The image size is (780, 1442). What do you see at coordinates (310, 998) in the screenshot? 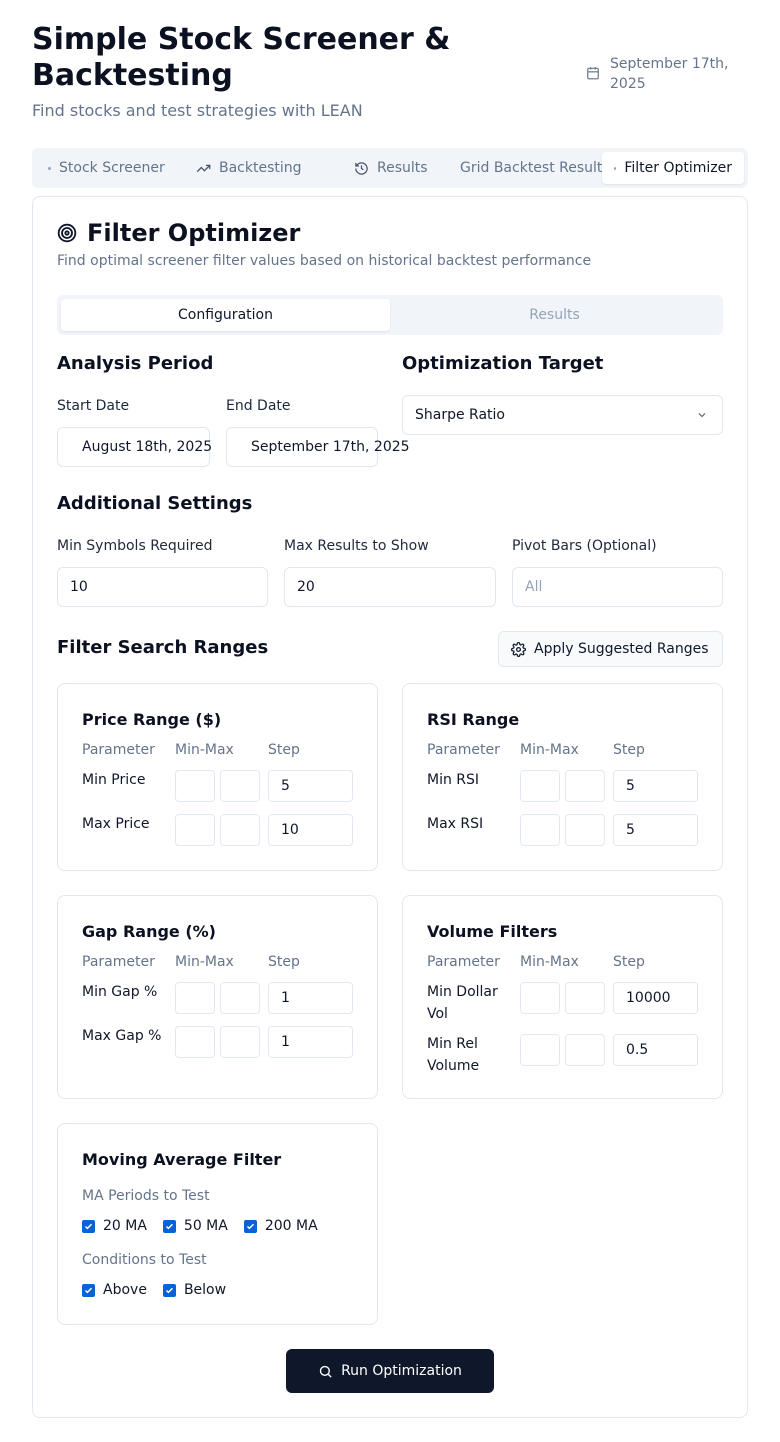
I see `min-gap-step-input: 1` at bounding box center [310, 998].